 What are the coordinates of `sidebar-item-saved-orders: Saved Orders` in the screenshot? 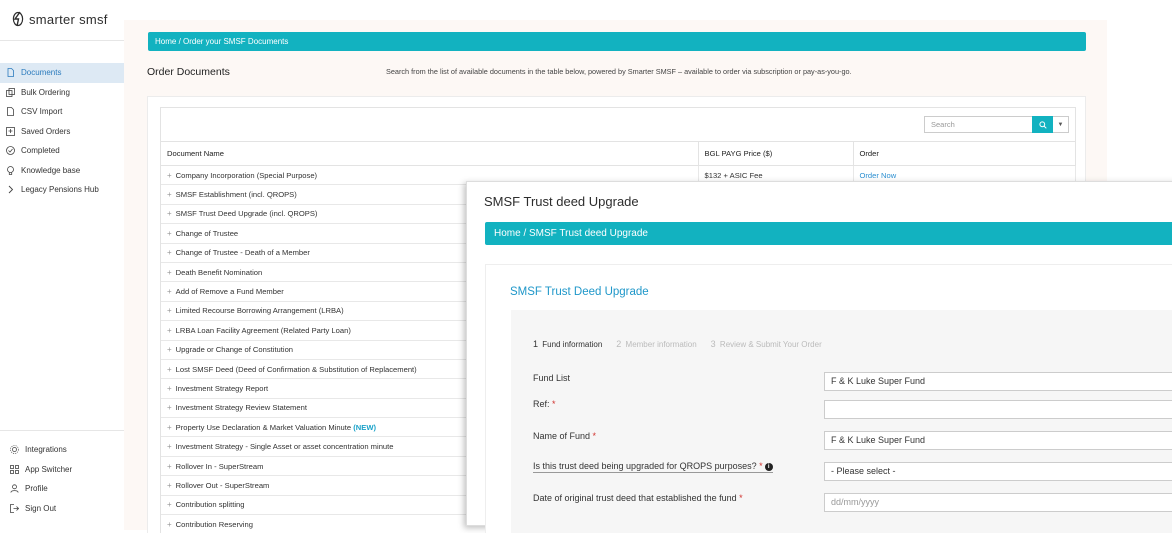 It's located at (62, 132).